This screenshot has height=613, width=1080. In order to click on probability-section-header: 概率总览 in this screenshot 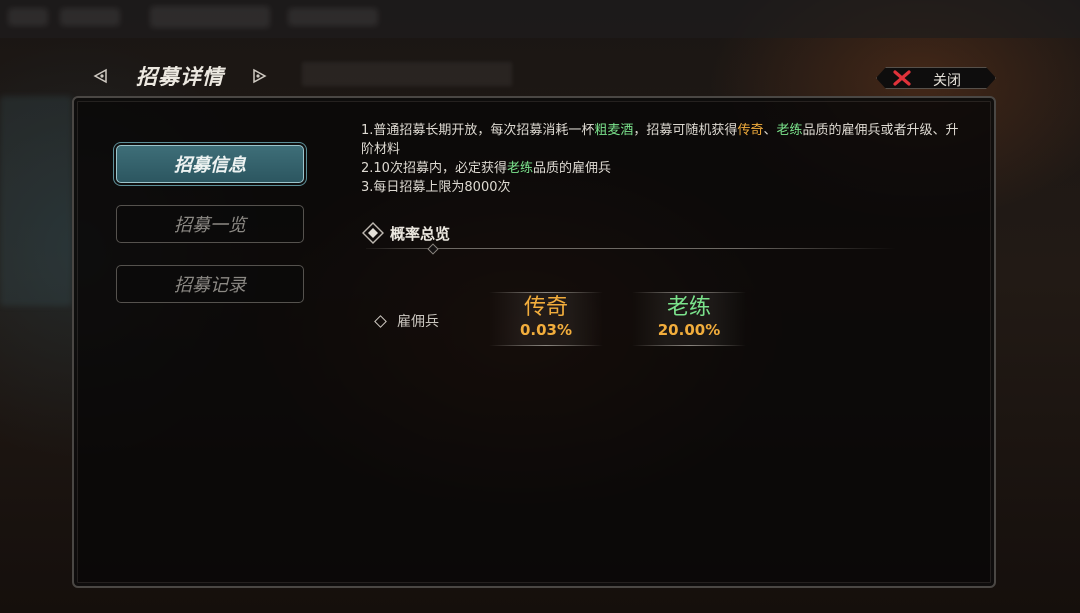, I will do `click(406, 233)`.